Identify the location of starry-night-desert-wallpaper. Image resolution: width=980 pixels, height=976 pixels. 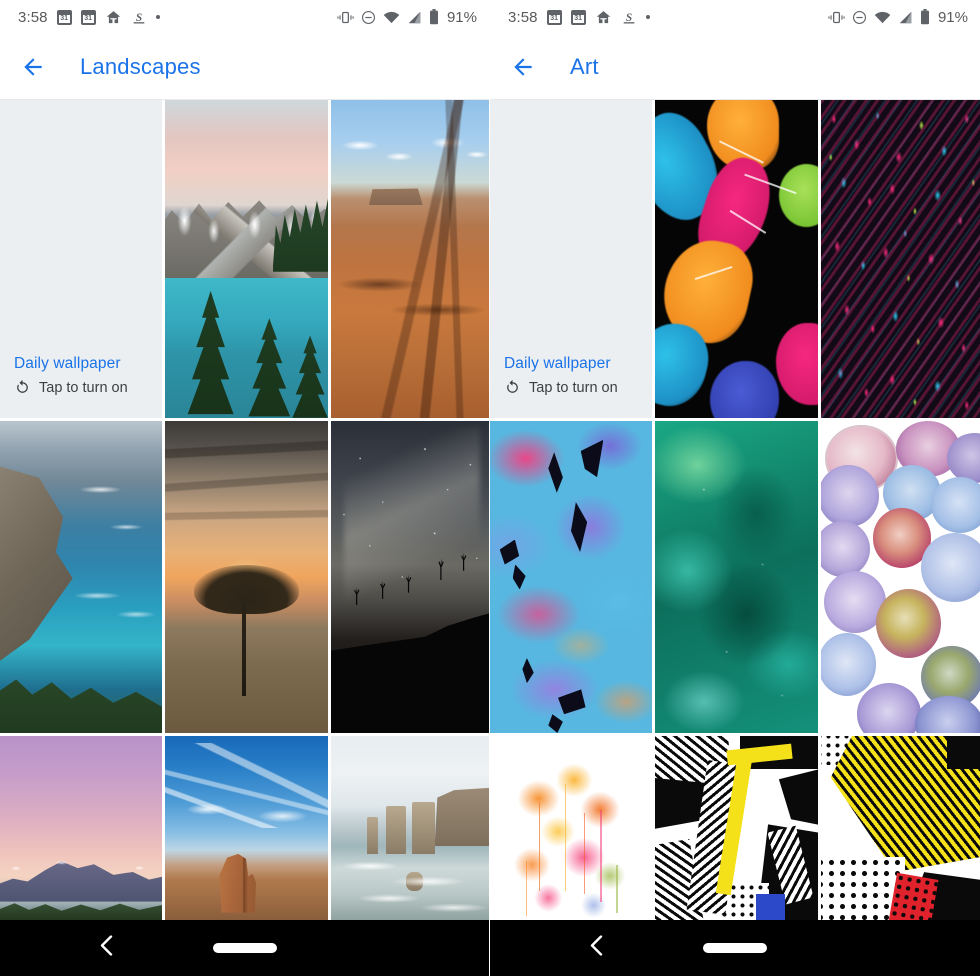
(410, 577).